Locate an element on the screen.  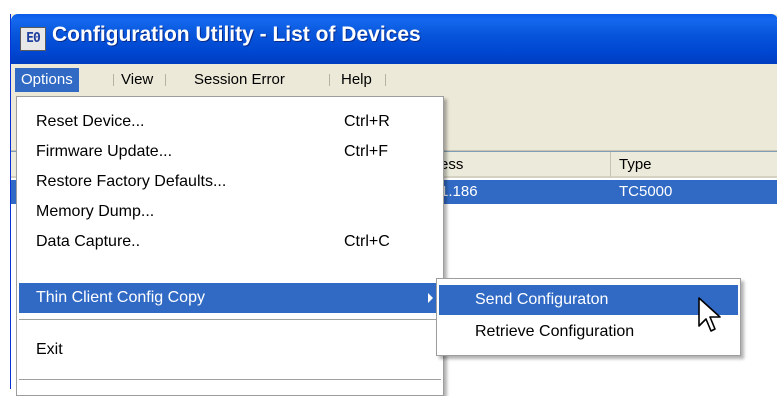
thin-client-config-submenu: Send Configuraton Retrieve Configuration is located at coordinates (588, 317).